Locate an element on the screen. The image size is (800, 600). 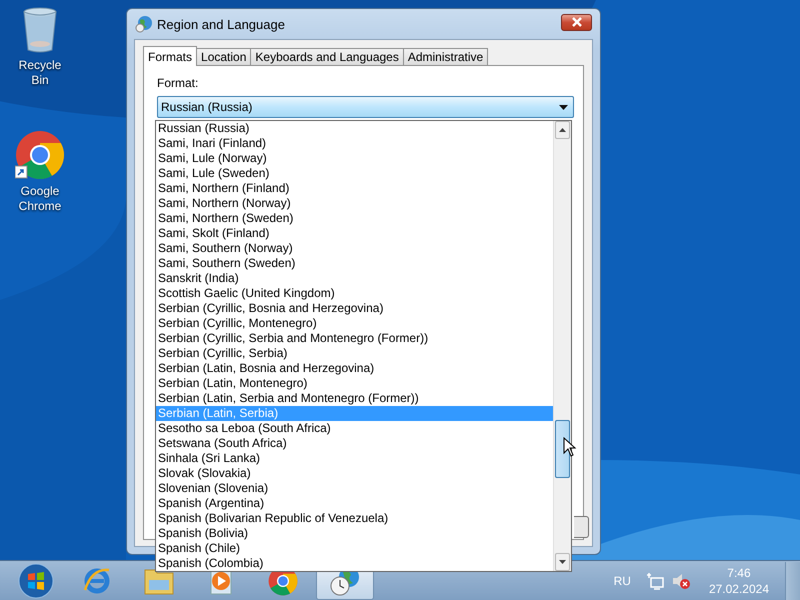
list-item: Slovenian (Slovenia) is located at coordinates (354, 488).